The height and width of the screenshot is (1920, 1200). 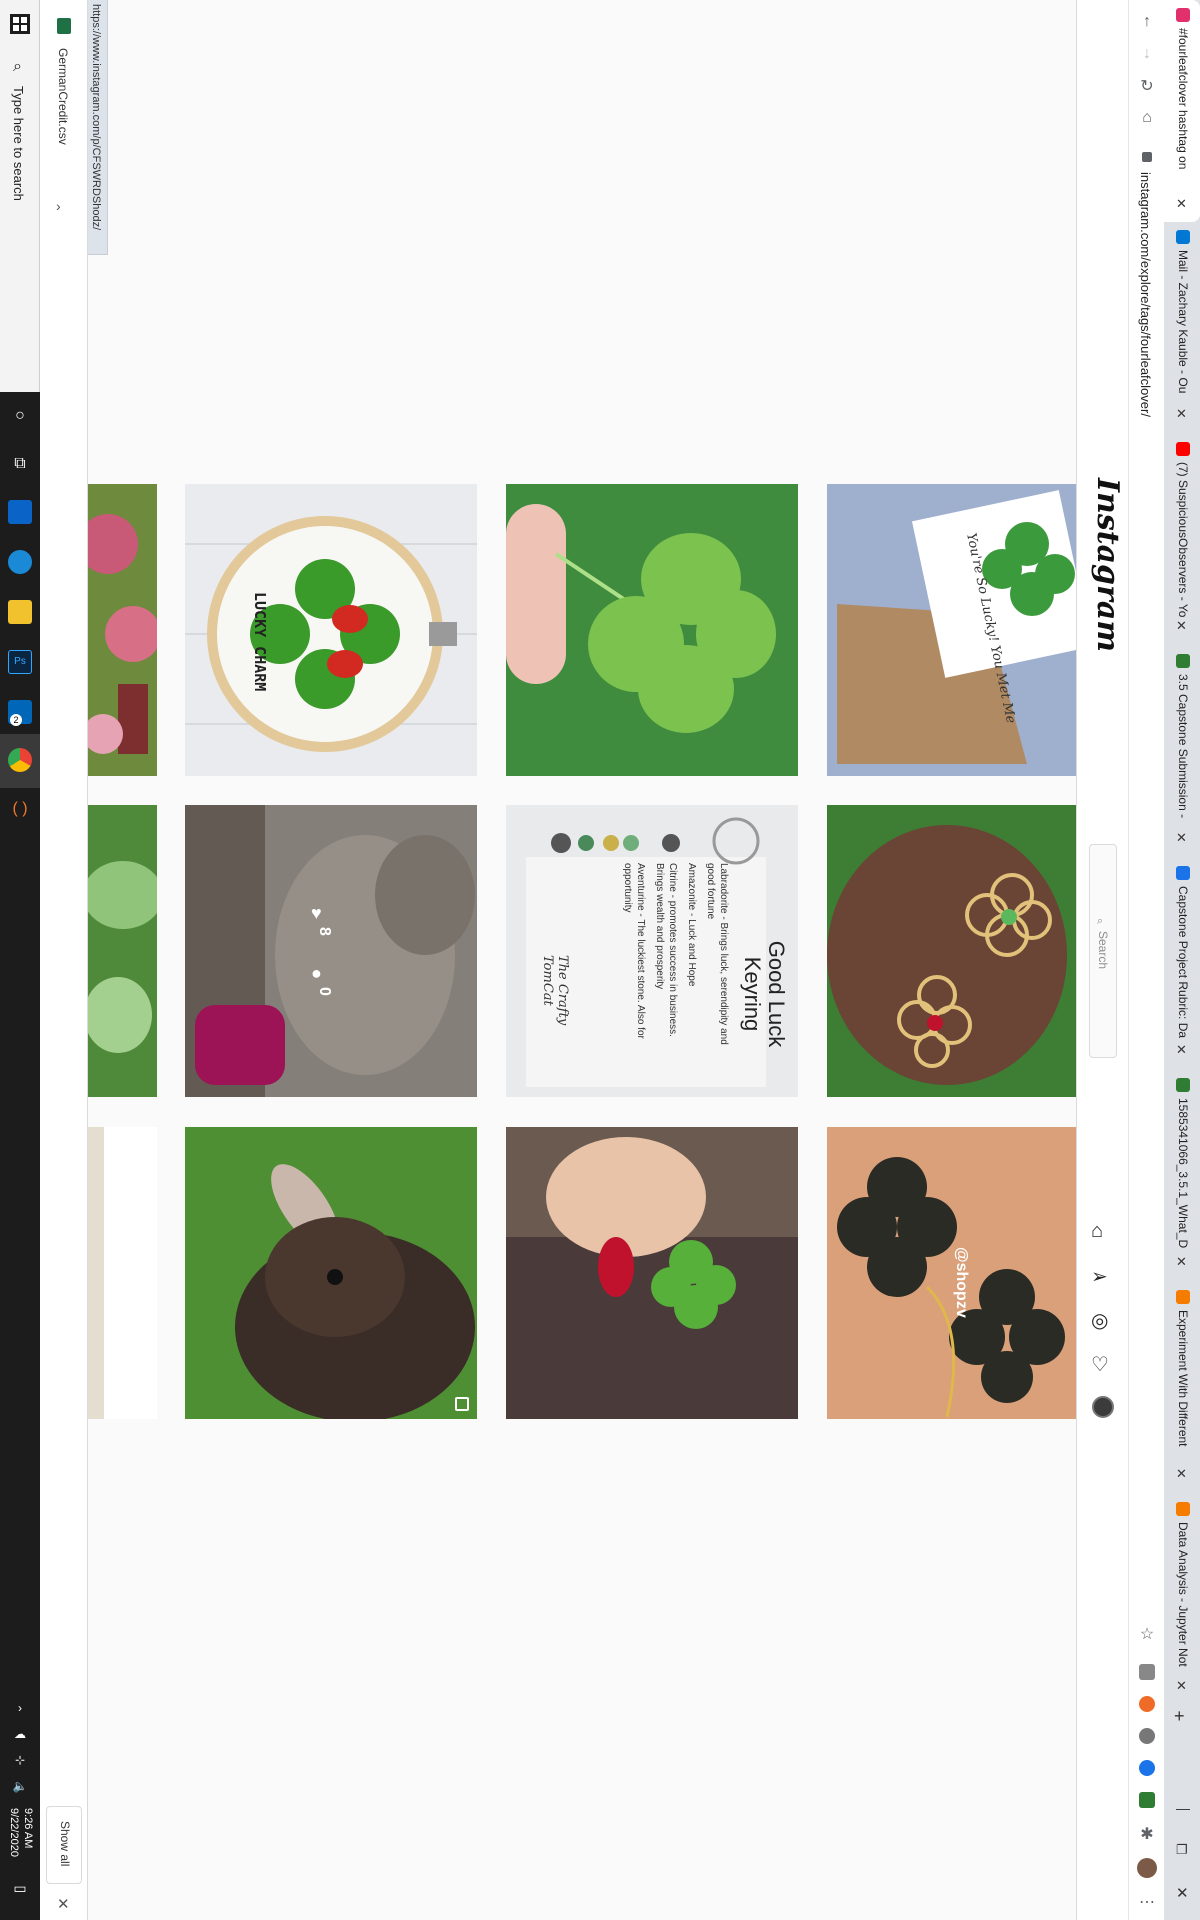 What do you see at coordinates (1147, 157) in the screenshot?
I see `lock-icon` at bounding box center [1147, 157].